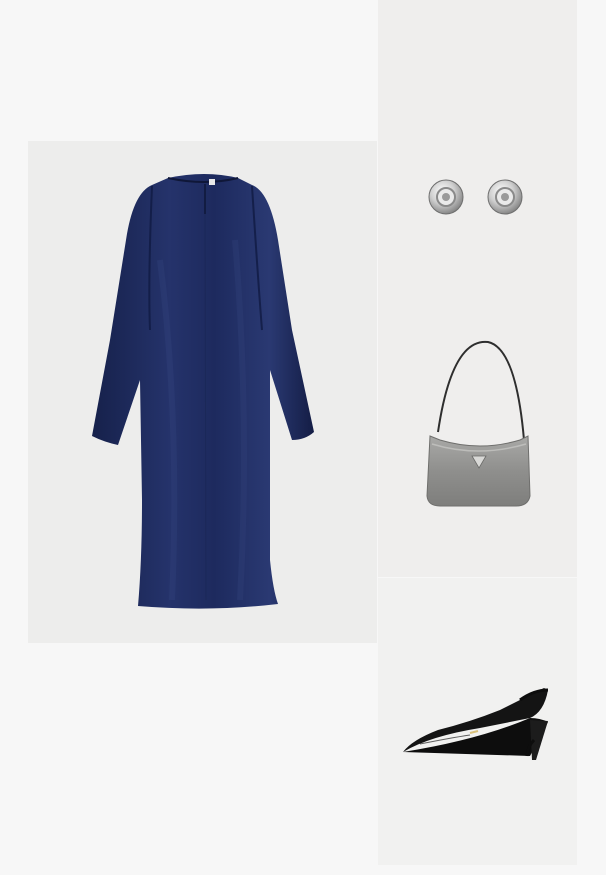 This screenshot has width=606, height=875. Describe the element at coordinates (476, 724) in the screenshot. I see `shoes-image` at that location.